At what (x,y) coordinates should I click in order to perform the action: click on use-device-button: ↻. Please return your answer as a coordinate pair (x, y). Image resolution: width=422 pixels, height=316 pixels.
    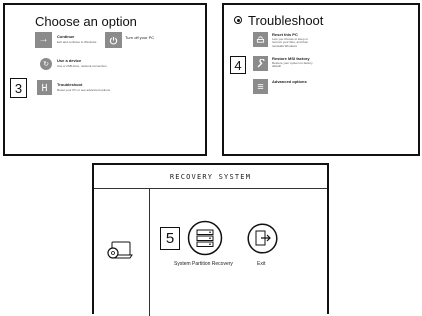
    Looking at the image, I should click on (46, 64).